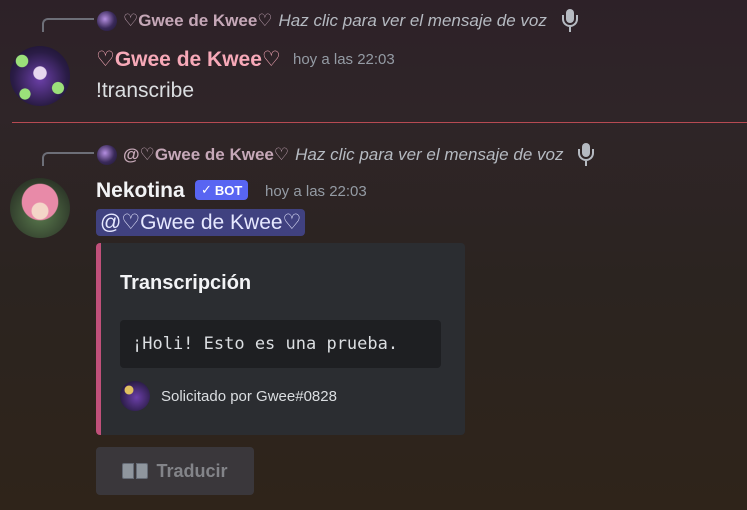 The width and height of the screenshot is (747, 510). Describe the element at coordinates (198, 21) in the screenshot. I see `reply-author: ♡Gwee de Kwee♡` at that location.